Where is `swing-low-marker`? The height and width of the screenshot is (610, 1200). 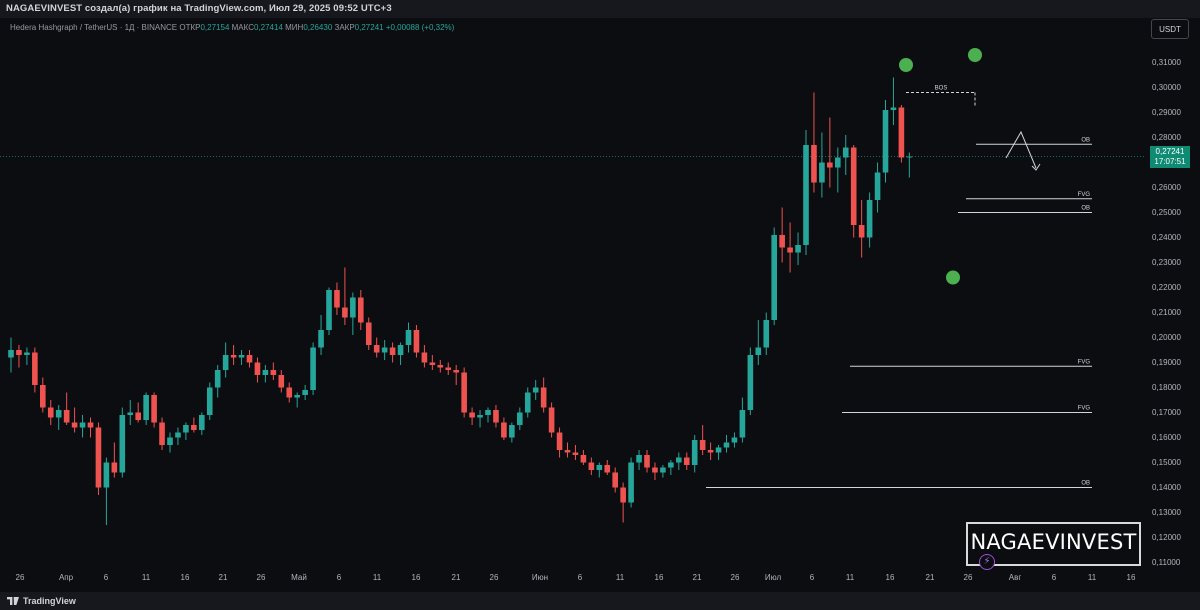
swing-low-marker is located at coordinates (953, 277).